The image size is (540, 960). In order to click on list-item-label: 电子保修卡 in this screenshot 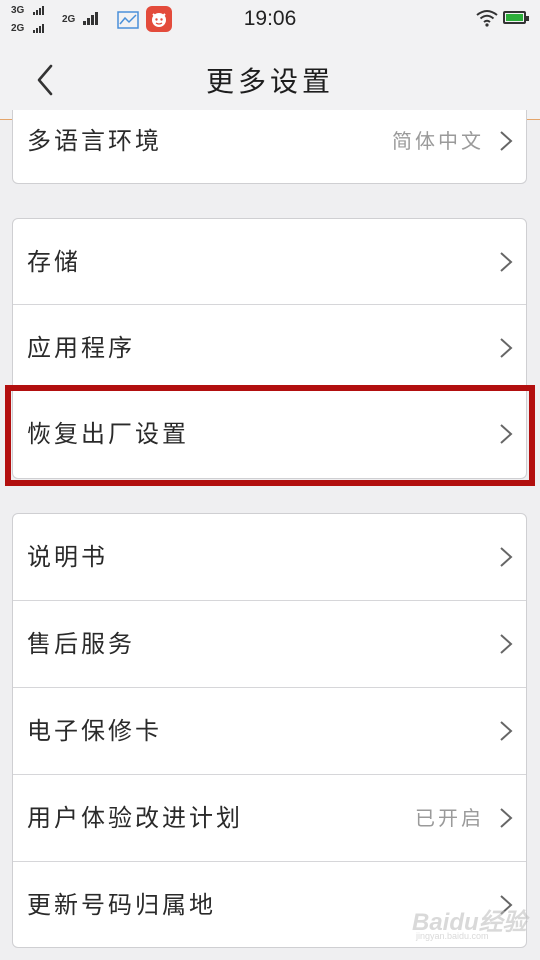, I will do `click(94, 731)`.